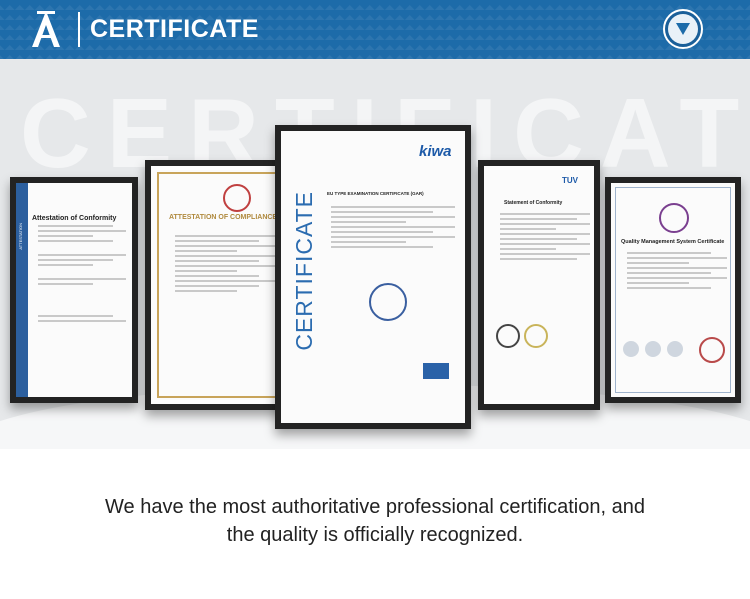 This screenshot has width=750, height=599. I want to click on brand-a-logo, so click(46, 29).